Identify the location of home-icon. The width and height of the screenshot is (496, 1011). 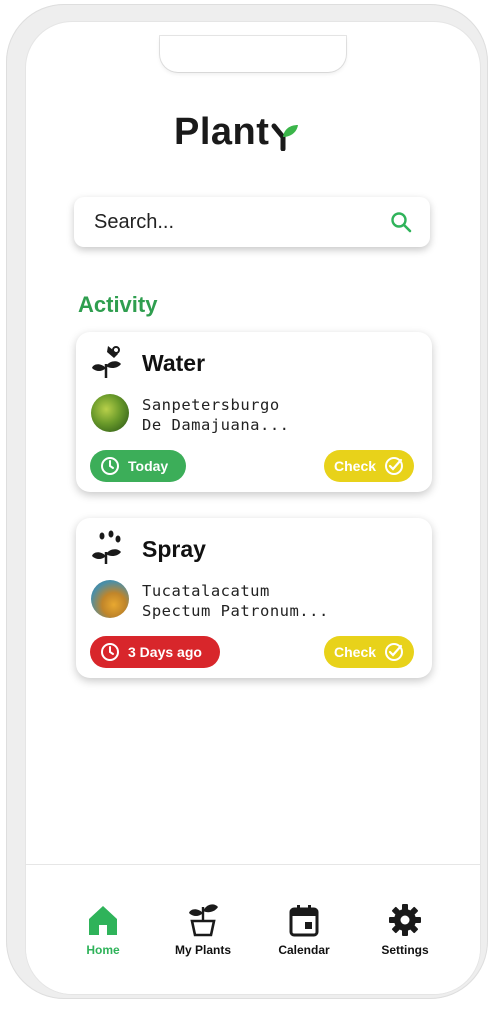
(103, 920).